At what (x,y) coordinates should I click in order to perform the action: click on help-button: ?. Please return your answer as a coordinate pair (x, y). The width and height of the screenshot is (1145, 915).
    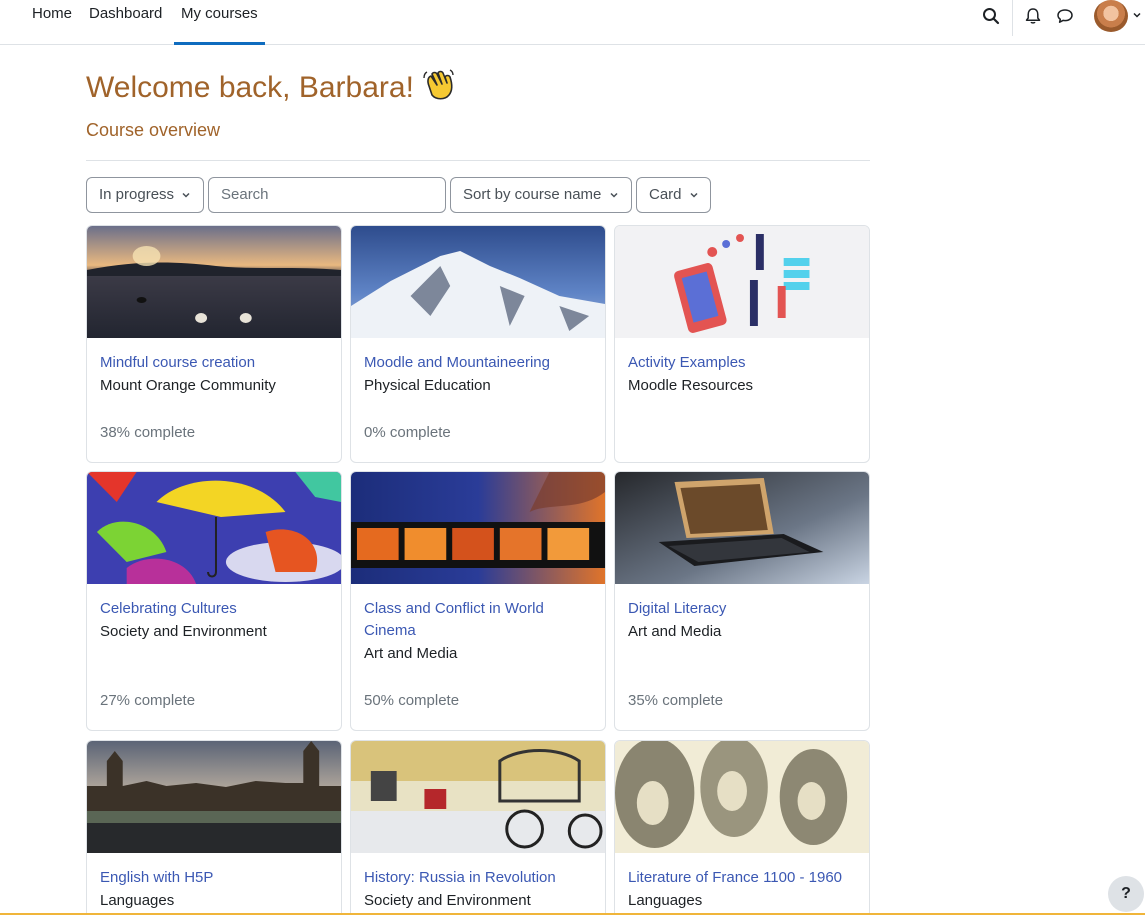
    Looking at the image, I should click on (1126, 894).